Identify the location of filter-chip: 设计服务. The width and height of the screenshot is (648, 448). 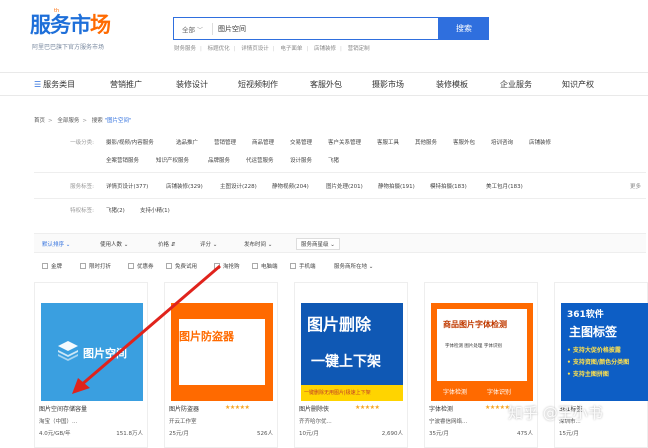
(301, 160).